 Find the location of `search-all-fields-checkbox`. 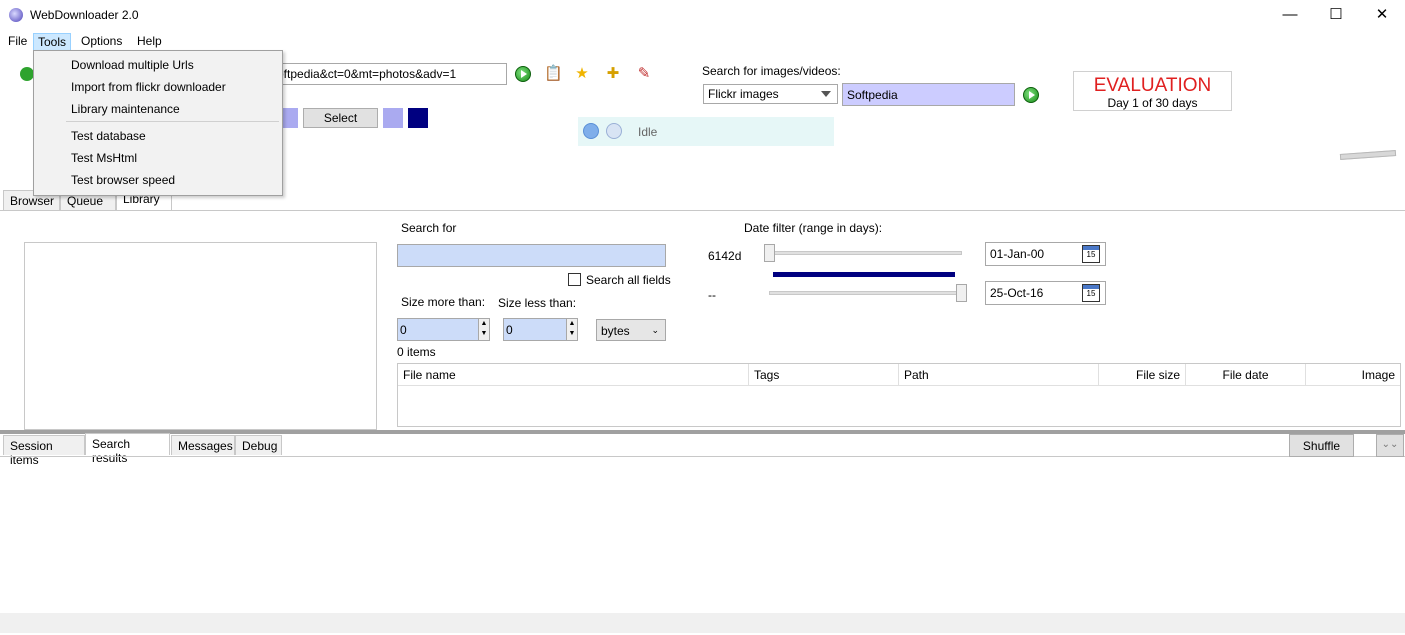

search-all-fields-checkbox is located at coordinates (574, 279).